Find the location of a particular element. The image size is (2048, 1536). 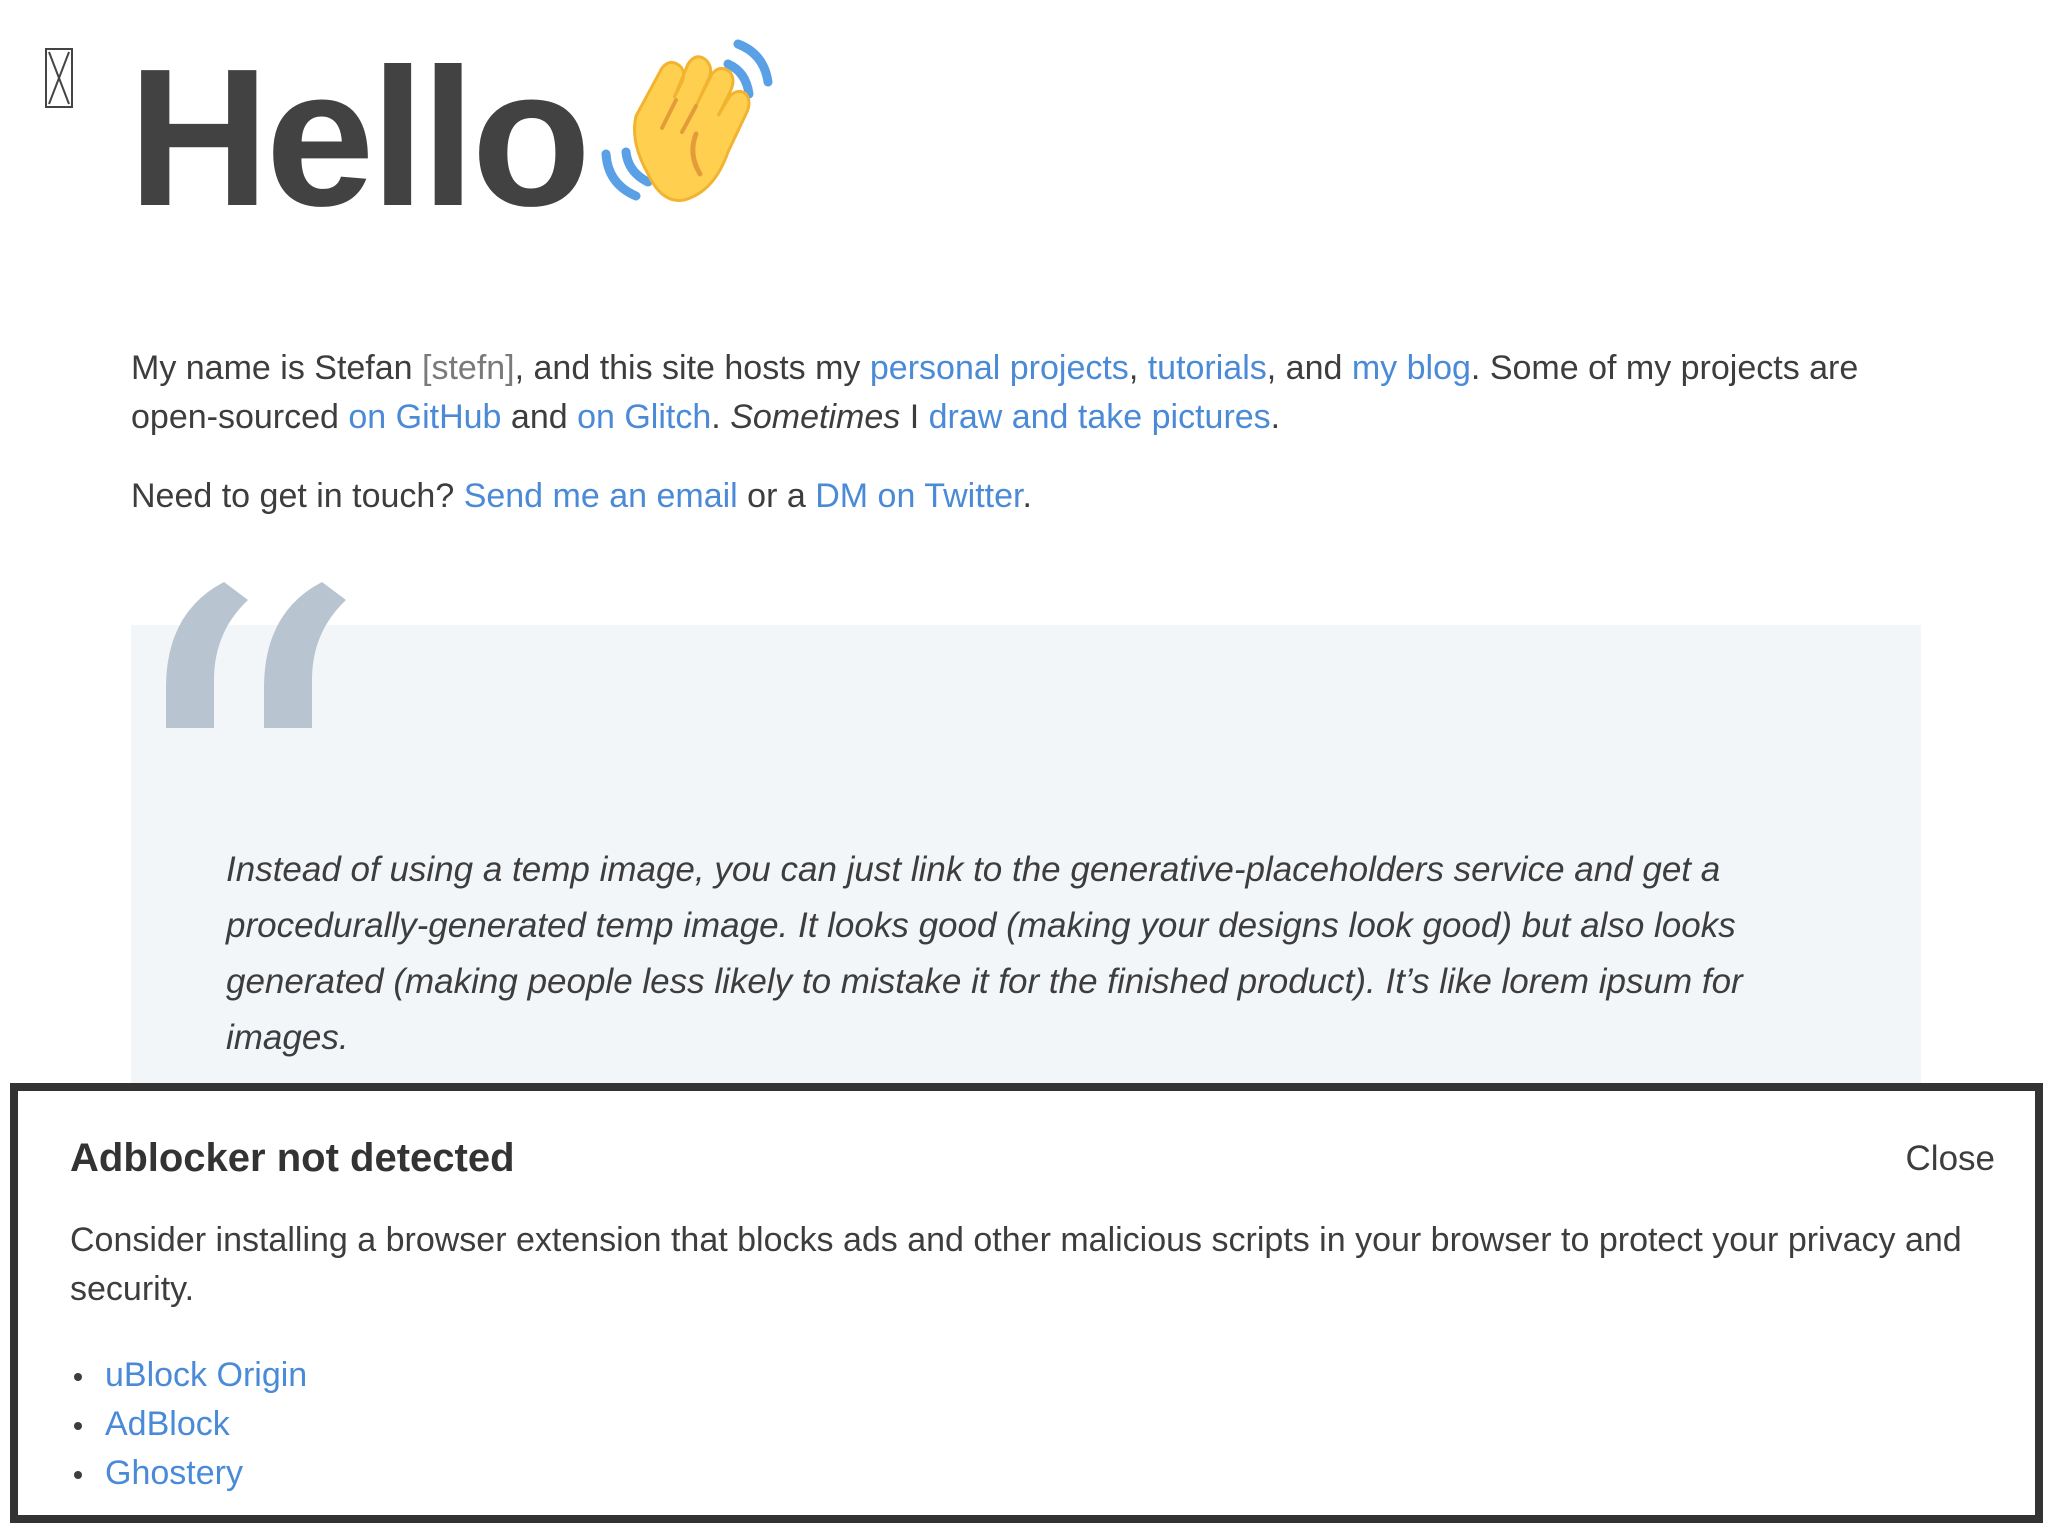

github-link: on GitHub is located at coordinates (424, 417).